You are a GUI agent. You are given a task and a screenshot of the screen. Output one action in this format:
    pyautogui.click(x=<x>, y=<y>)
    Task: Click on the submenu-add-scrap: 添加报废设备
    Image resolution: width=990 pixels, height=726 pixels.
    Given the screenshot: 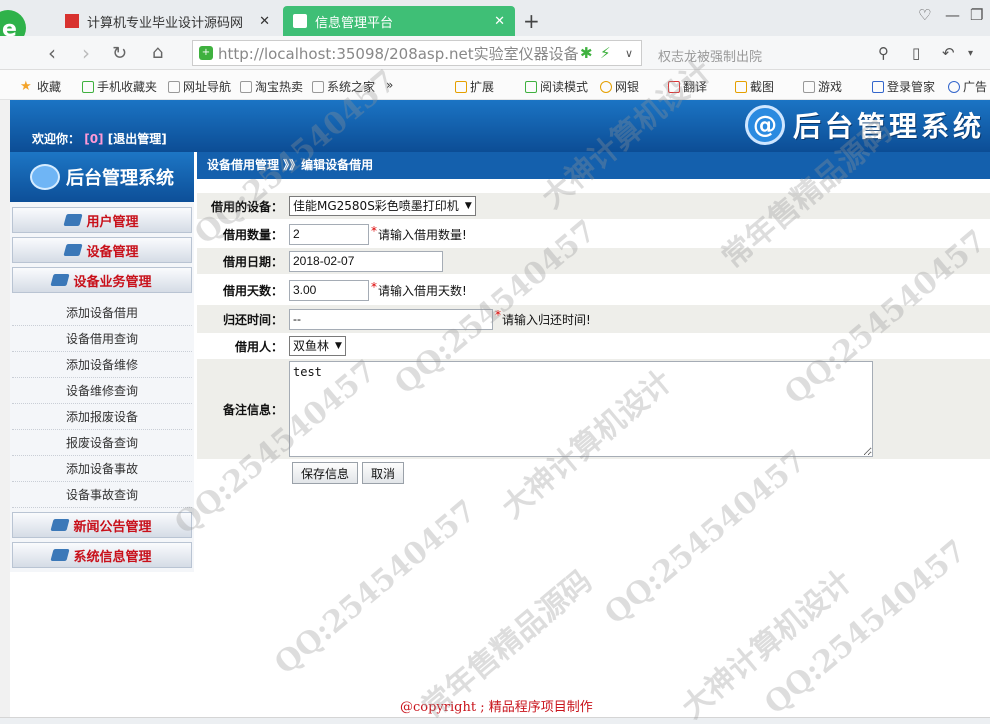 What is the action you would take?
    pyautogui.click(x=102, y=417)
    